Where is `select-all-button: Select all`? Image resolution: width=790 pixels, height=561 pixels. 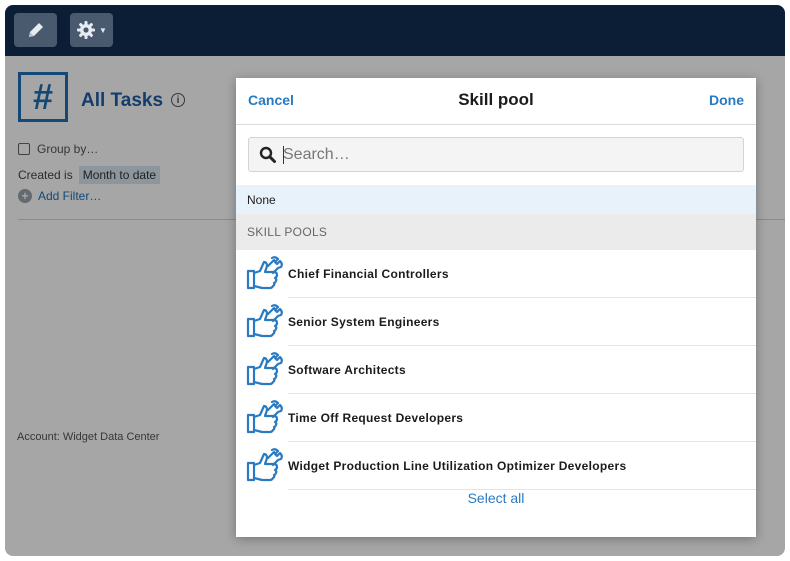 select-all-button: Select all is located at coordinates (496, 498).